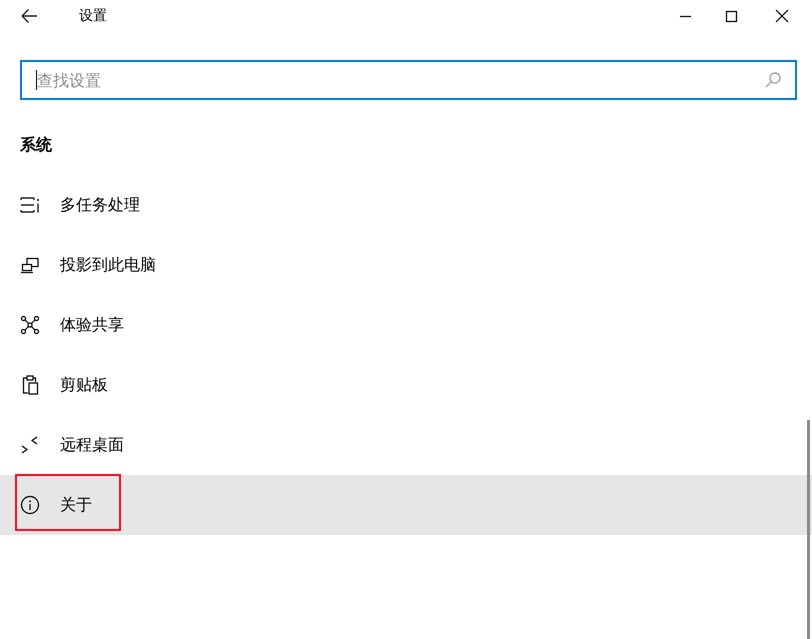  I want to click on maximize-icon, so click(731, 16).